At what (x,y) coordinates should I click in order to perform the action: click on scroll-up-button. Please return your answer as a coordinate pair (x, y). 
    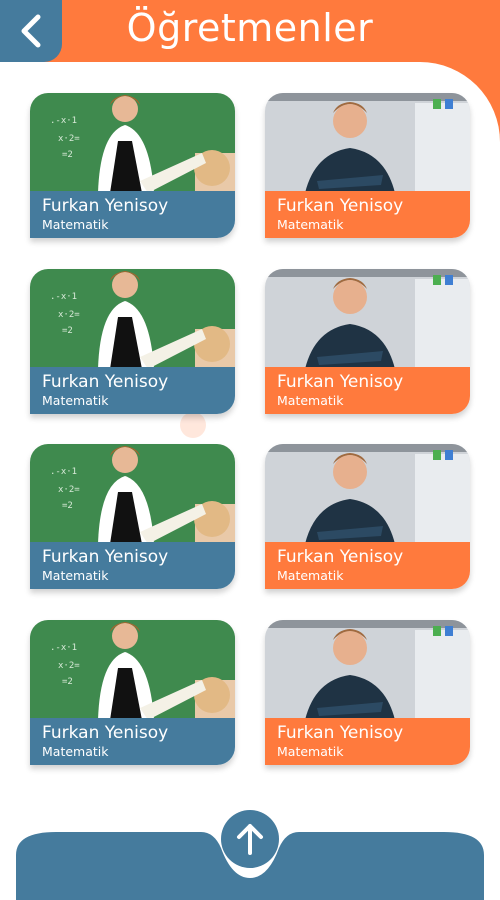
    Looking at the image, I should click on (250, 839).